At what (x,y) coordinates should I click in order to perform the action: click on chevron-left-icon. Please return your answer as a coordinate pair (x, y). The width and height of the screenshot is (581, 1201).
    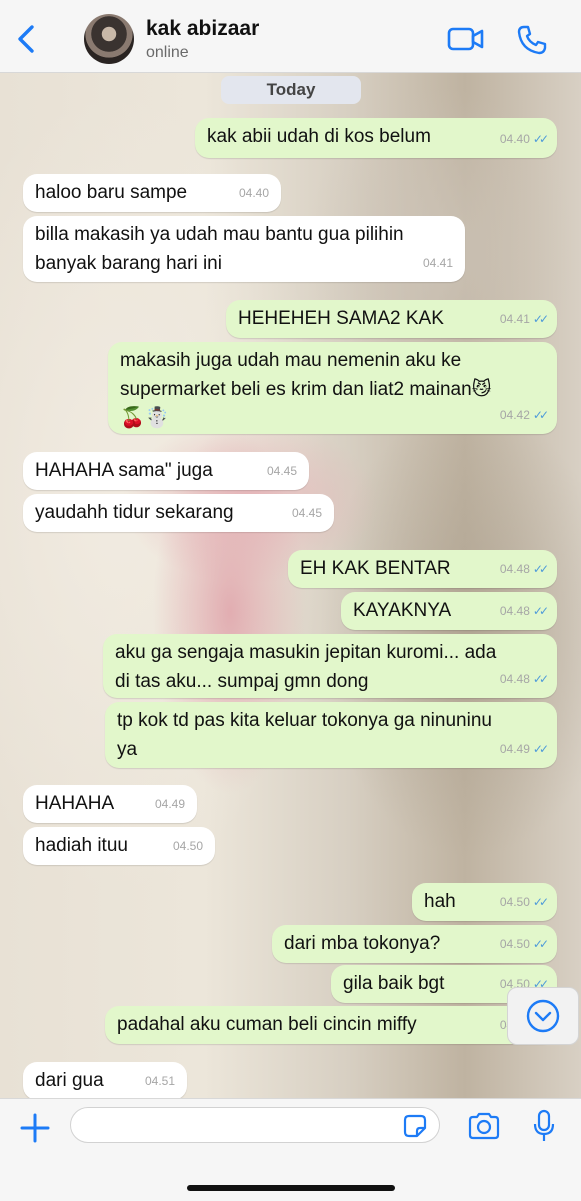
    Looking at the image, I should click on (27, 39).